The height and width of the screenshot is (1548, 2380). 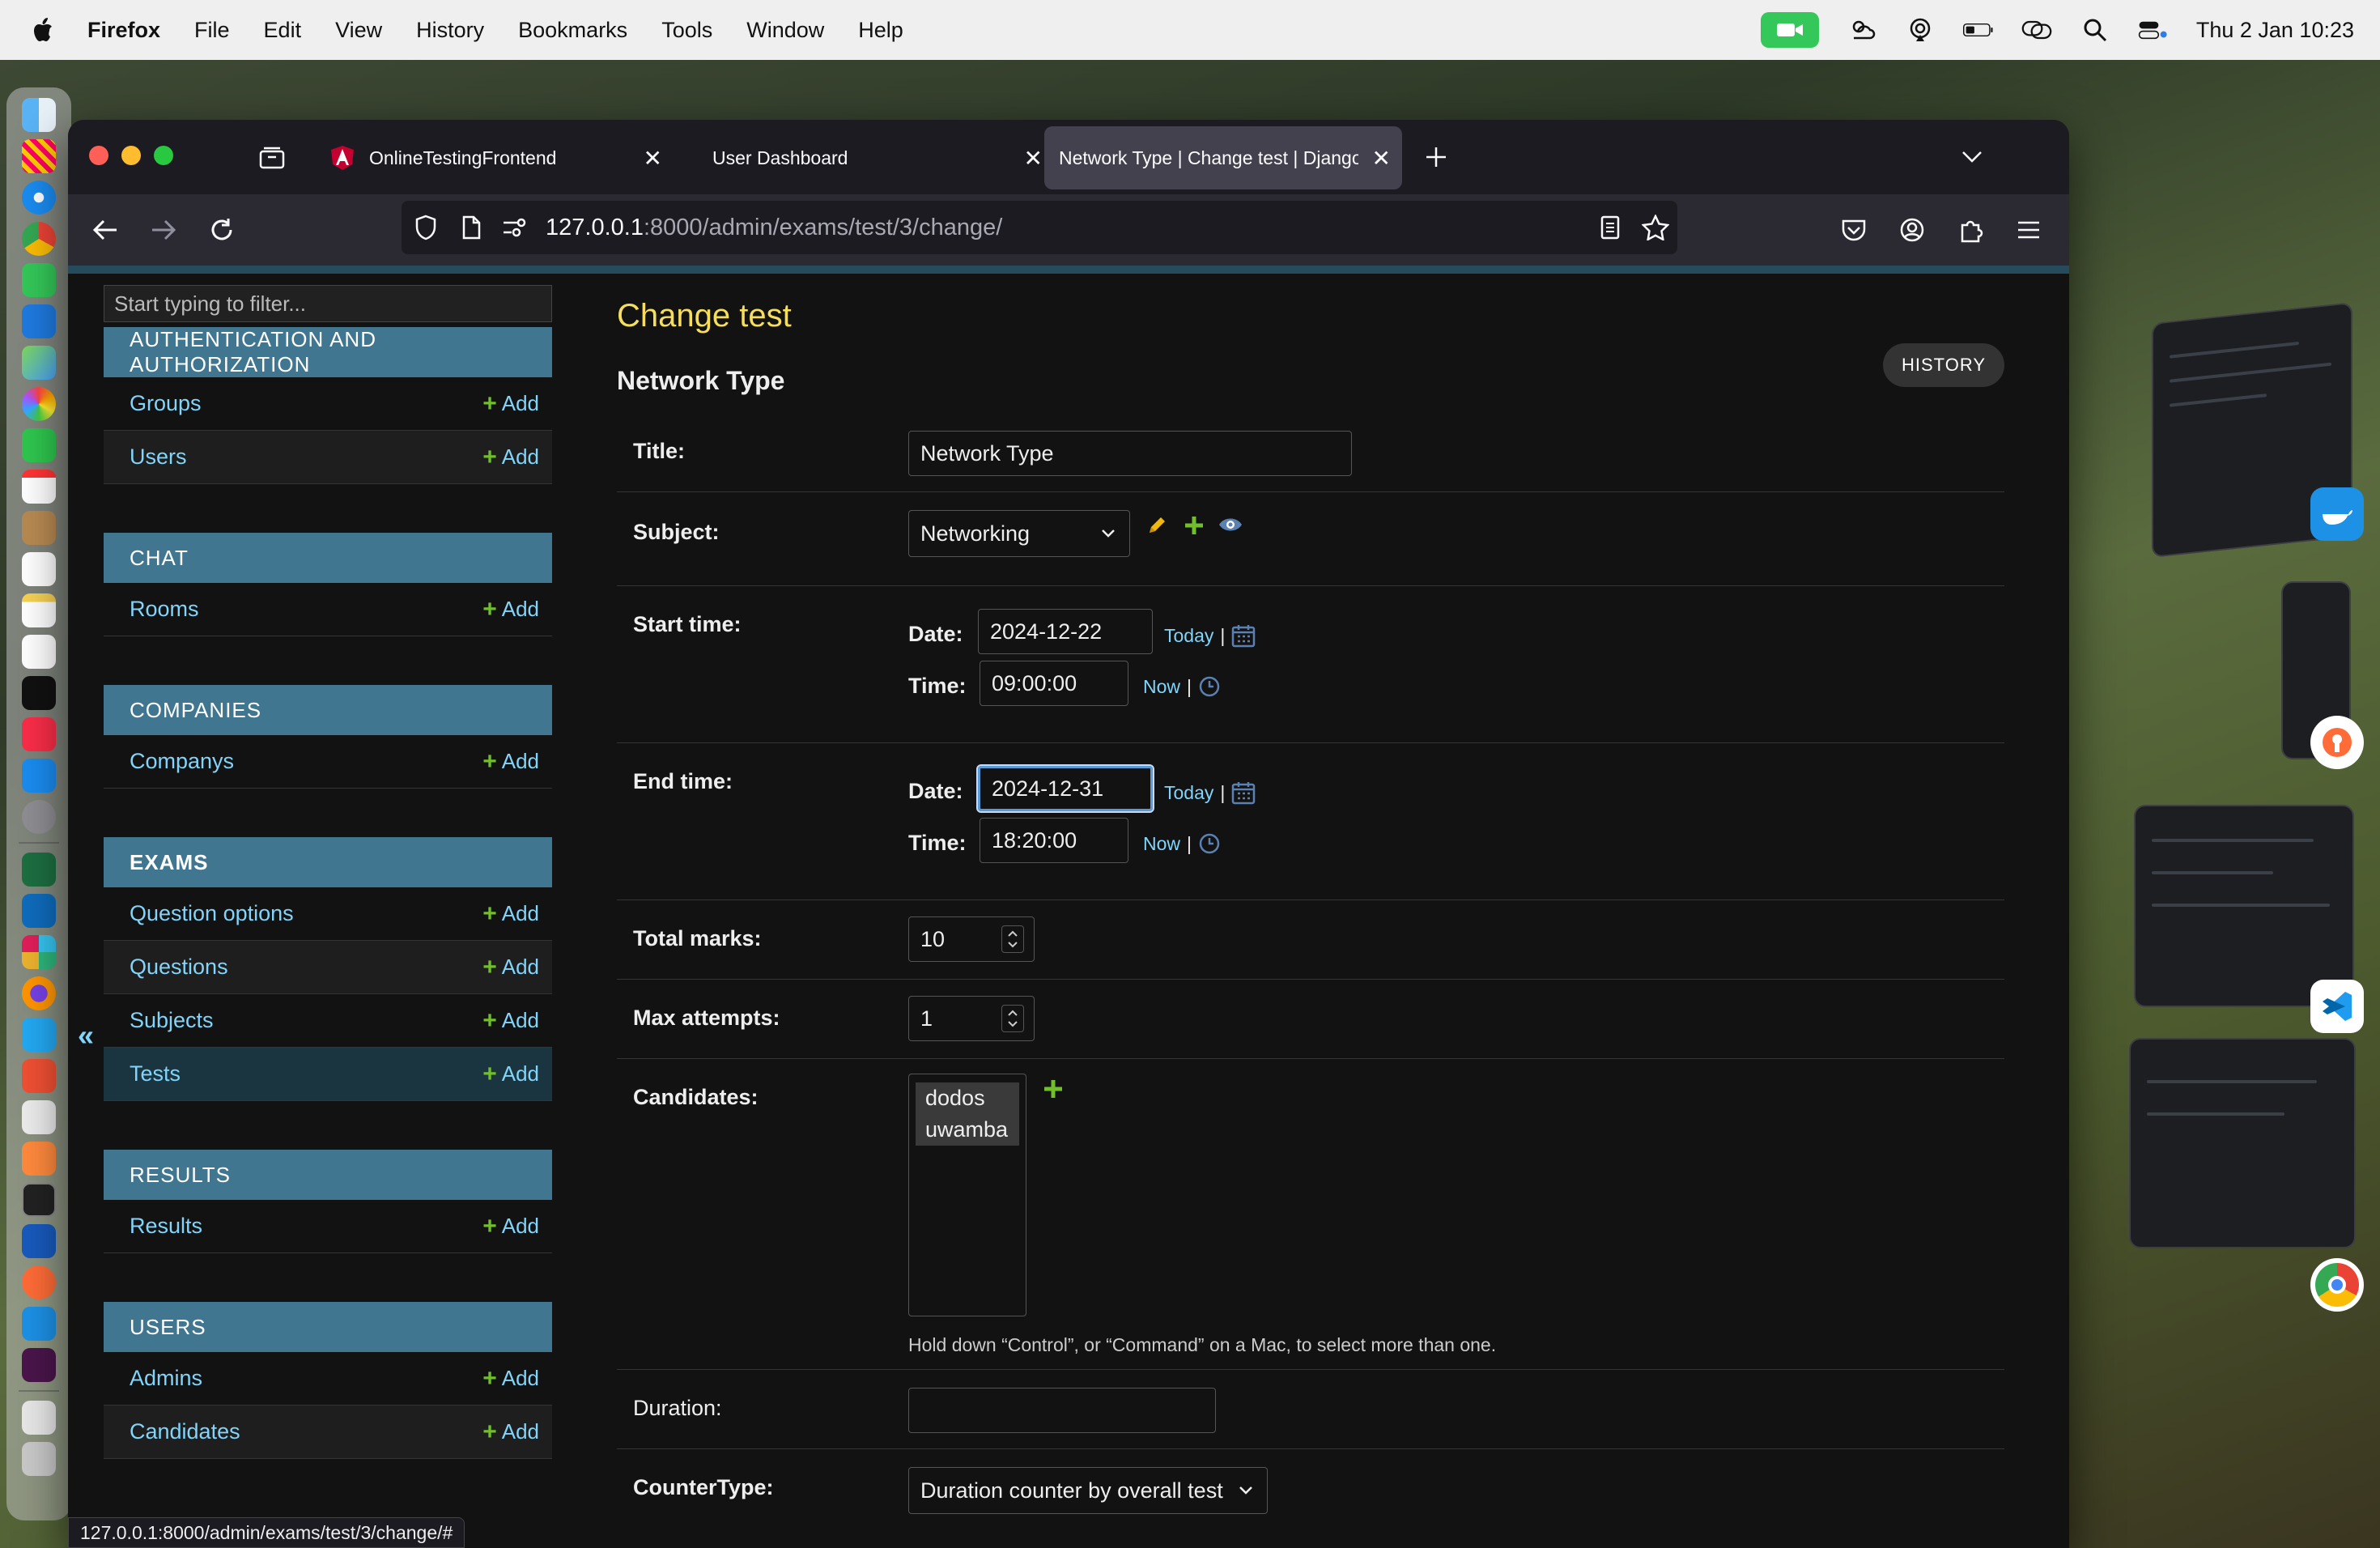 I want to click on bookmark-star-icon, so click(x=1655, y=227).